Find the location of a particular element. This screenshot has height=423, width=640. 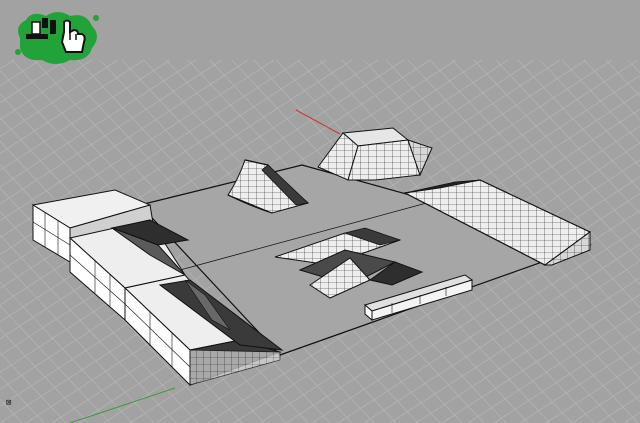

funbox-pyramid is located at coordinates (375, 154).